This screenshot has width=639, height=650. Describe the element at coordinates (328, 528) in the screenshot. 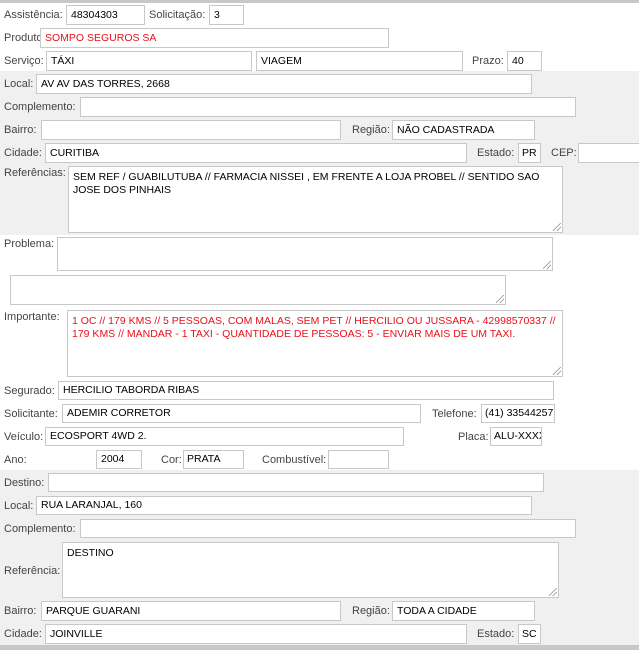

I see `destino-complemento-field` at that location.